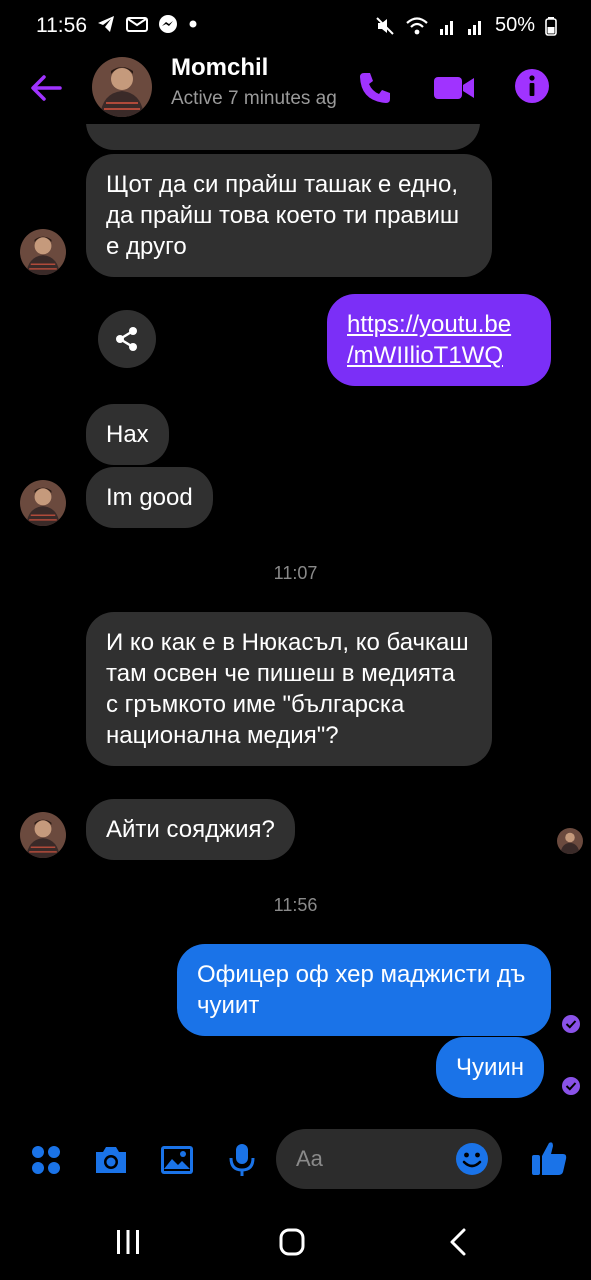 Image resolution: width=591 pixels, height=1280 pixels. What do you see at coordinates (514, 25) in the screenshot?
I see `battery-percent: 50%` at bounding box center [514, 25].